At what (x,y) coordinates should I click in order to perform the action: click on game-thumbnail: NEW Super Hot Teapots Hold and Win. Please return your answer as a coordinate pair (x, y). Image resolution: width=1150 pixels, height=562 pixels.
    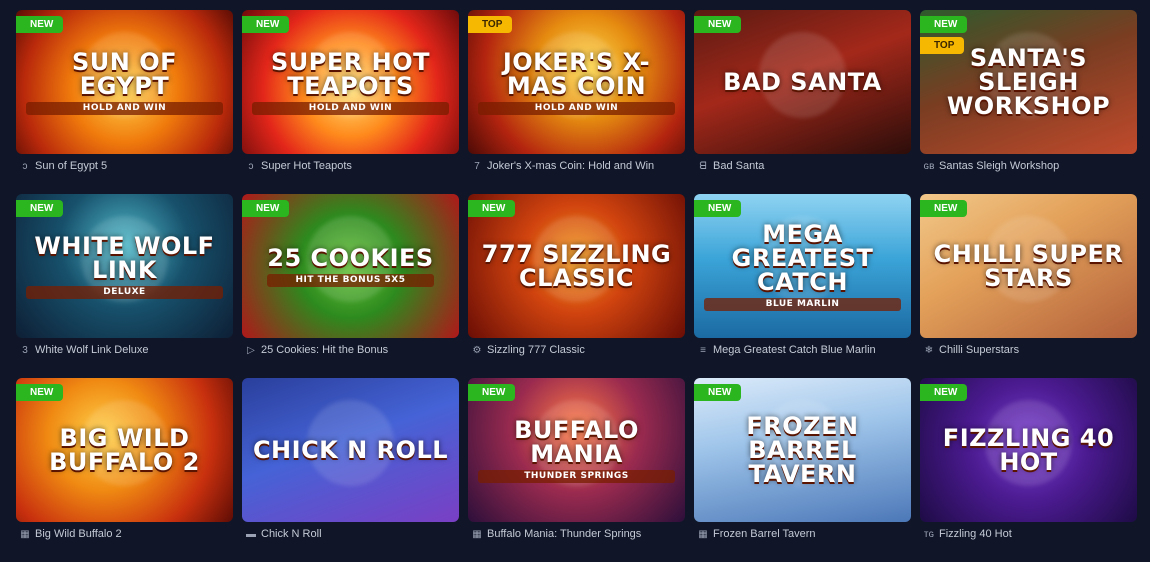
    Looking at the image, I should click on (350, 82).